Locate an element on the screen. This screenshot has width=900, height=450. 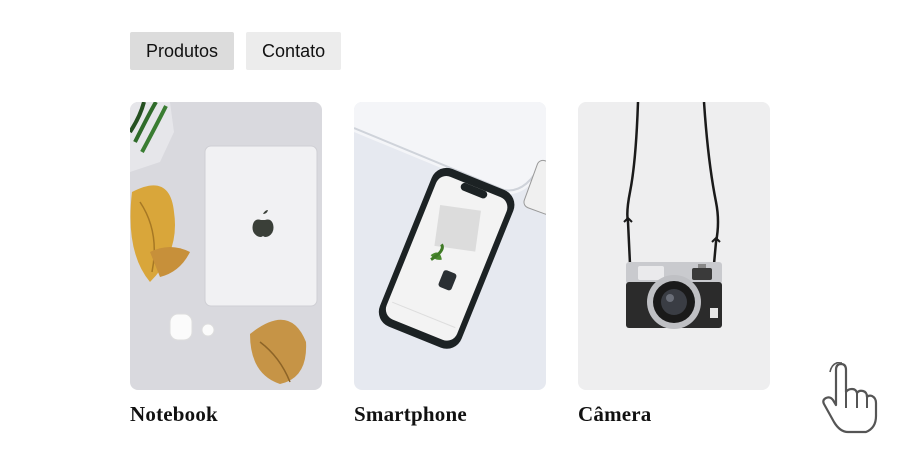
laptop-photo is located at coordinates (226, 246).